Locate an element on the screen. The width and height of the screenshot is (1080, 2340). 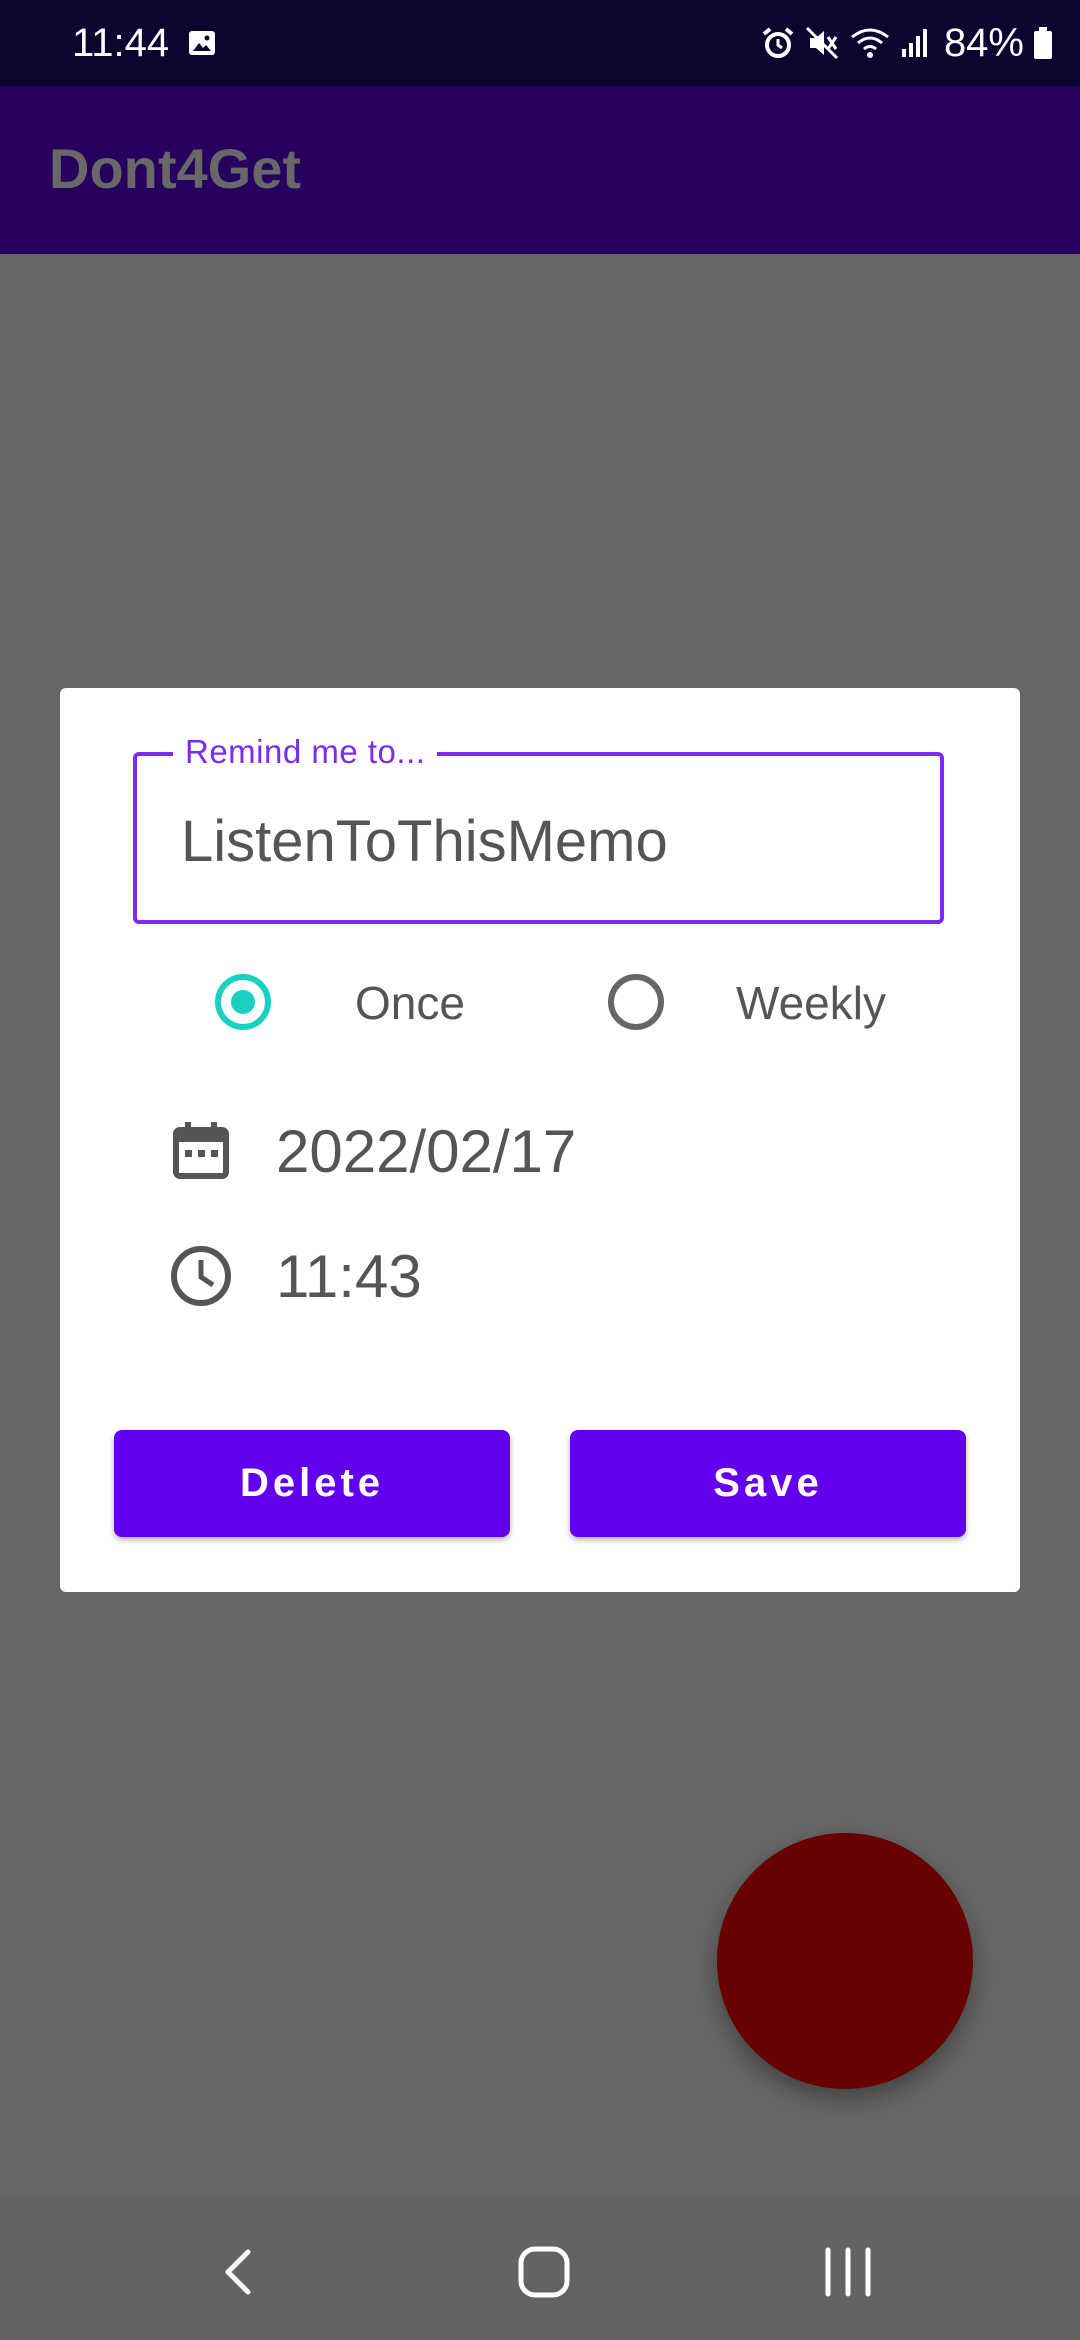
radio-weekly is located at coordinates (636, 1002).